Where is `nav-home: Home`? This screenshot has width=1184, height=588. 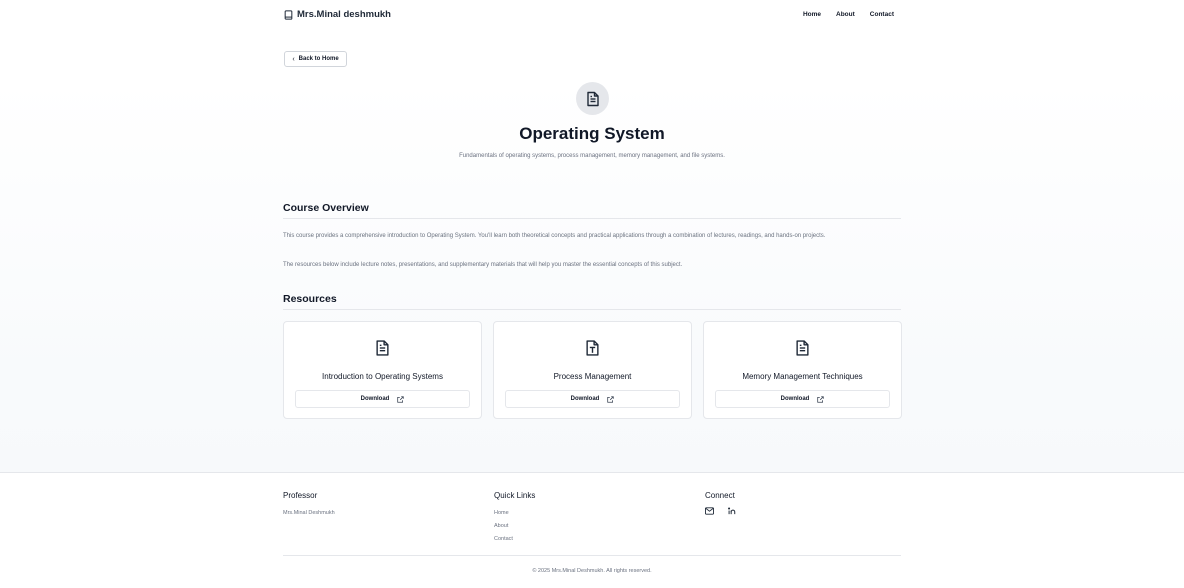 nav-home: Home is located at coordinates (812, 14).